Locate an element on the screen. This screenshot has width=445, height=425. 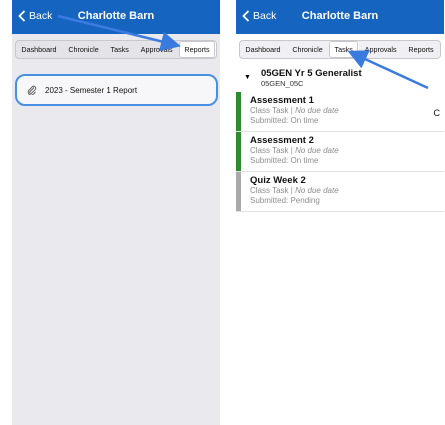
report-item: 2023 - Semester 1 Report is located at coordinates (116, 90).